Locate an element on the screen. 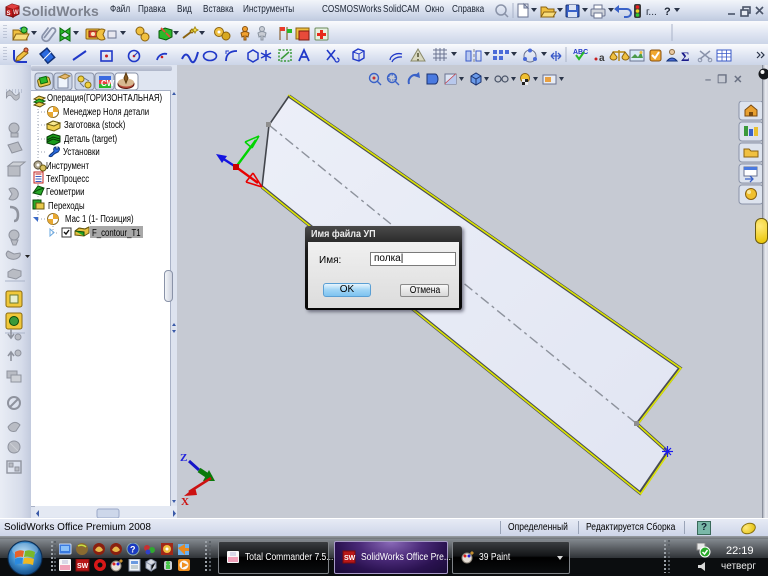  svg-text: ABC is located at coordinates (580, 52).